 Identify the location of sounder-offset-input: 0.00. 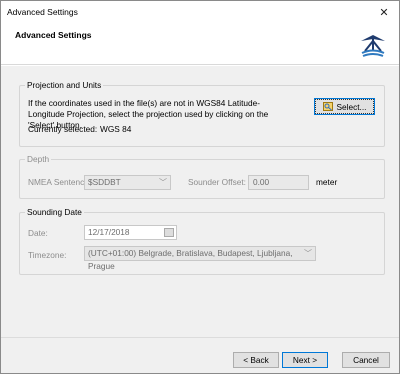
(278, 182).